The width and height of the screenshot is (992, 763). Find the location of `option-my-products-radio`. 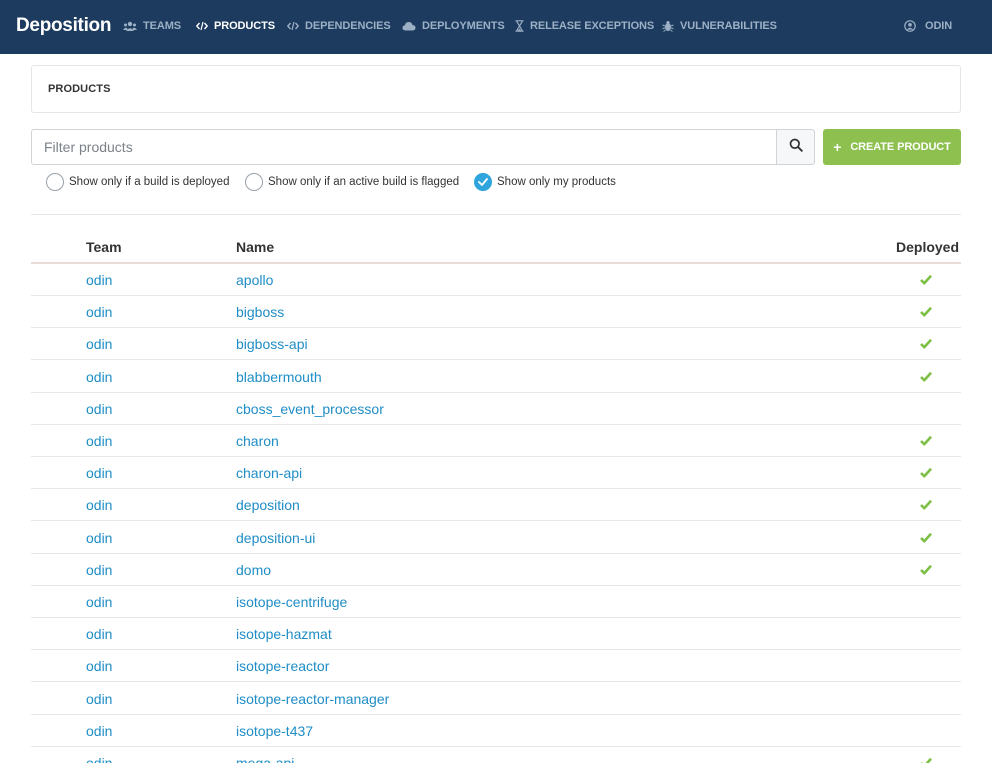

option-my-products-radio is located at coordinates (483, 182).